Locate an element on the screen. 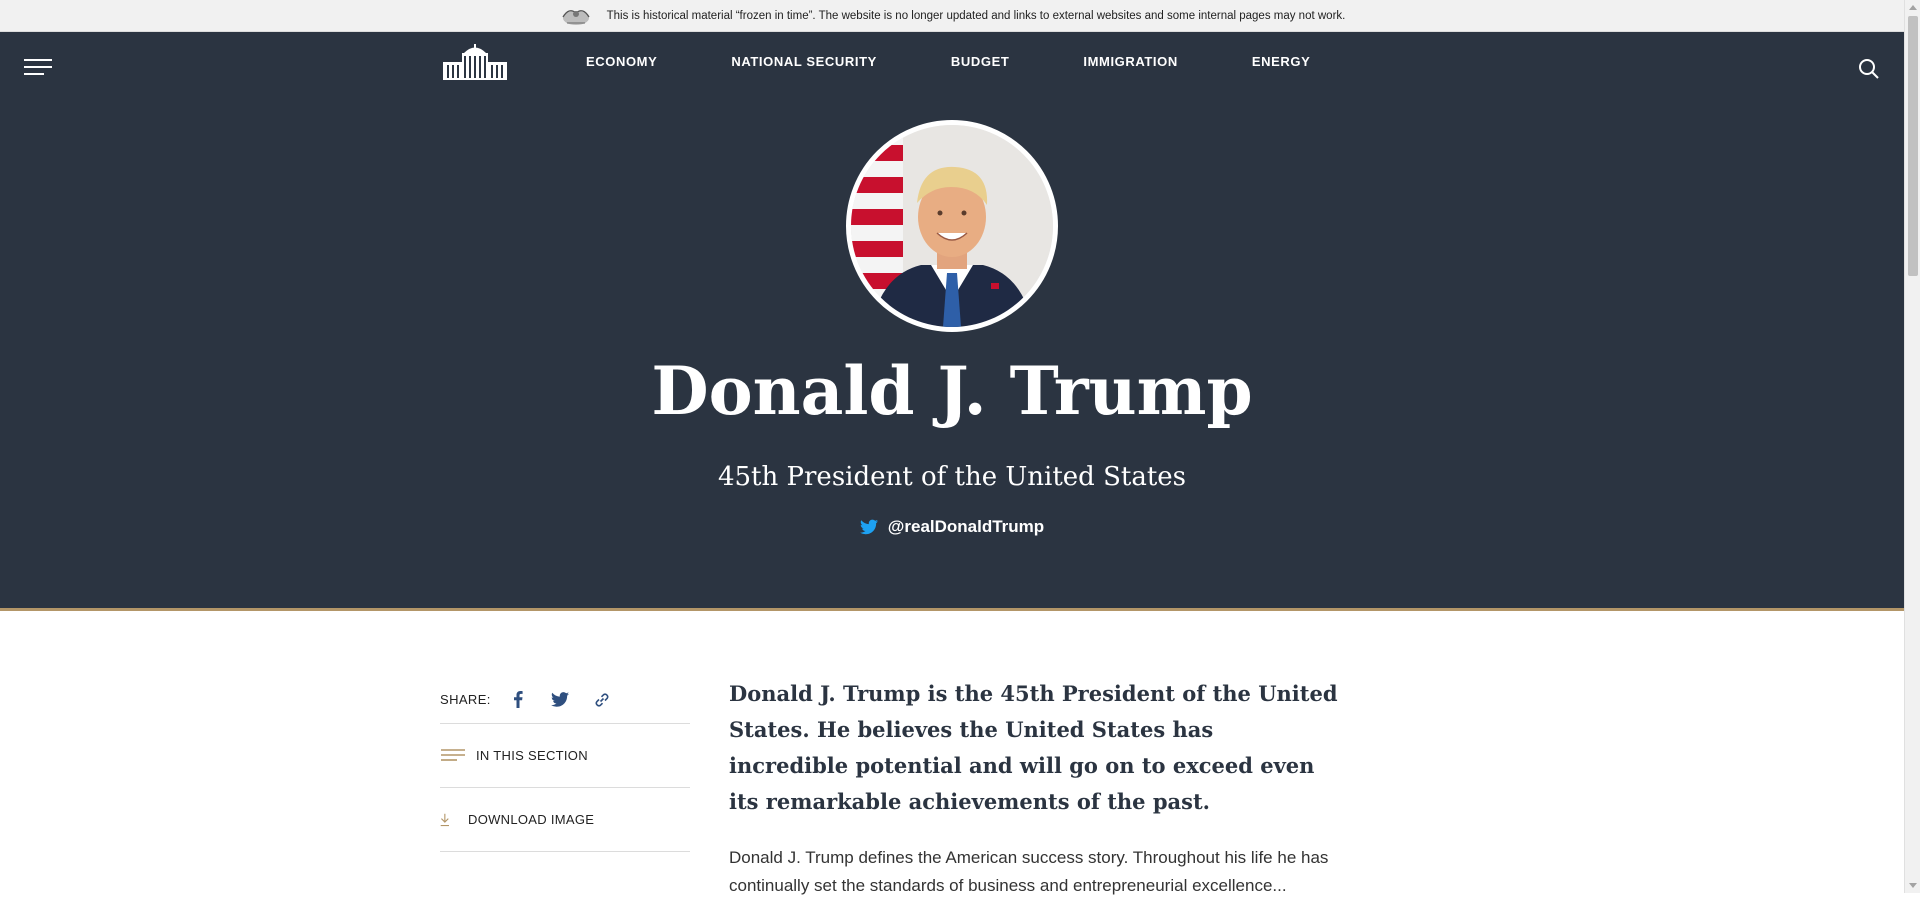 The image size is (1920, 900). sidebar-item-label: DOWNLOAD IMAGE is located at coordinates (531, 819).